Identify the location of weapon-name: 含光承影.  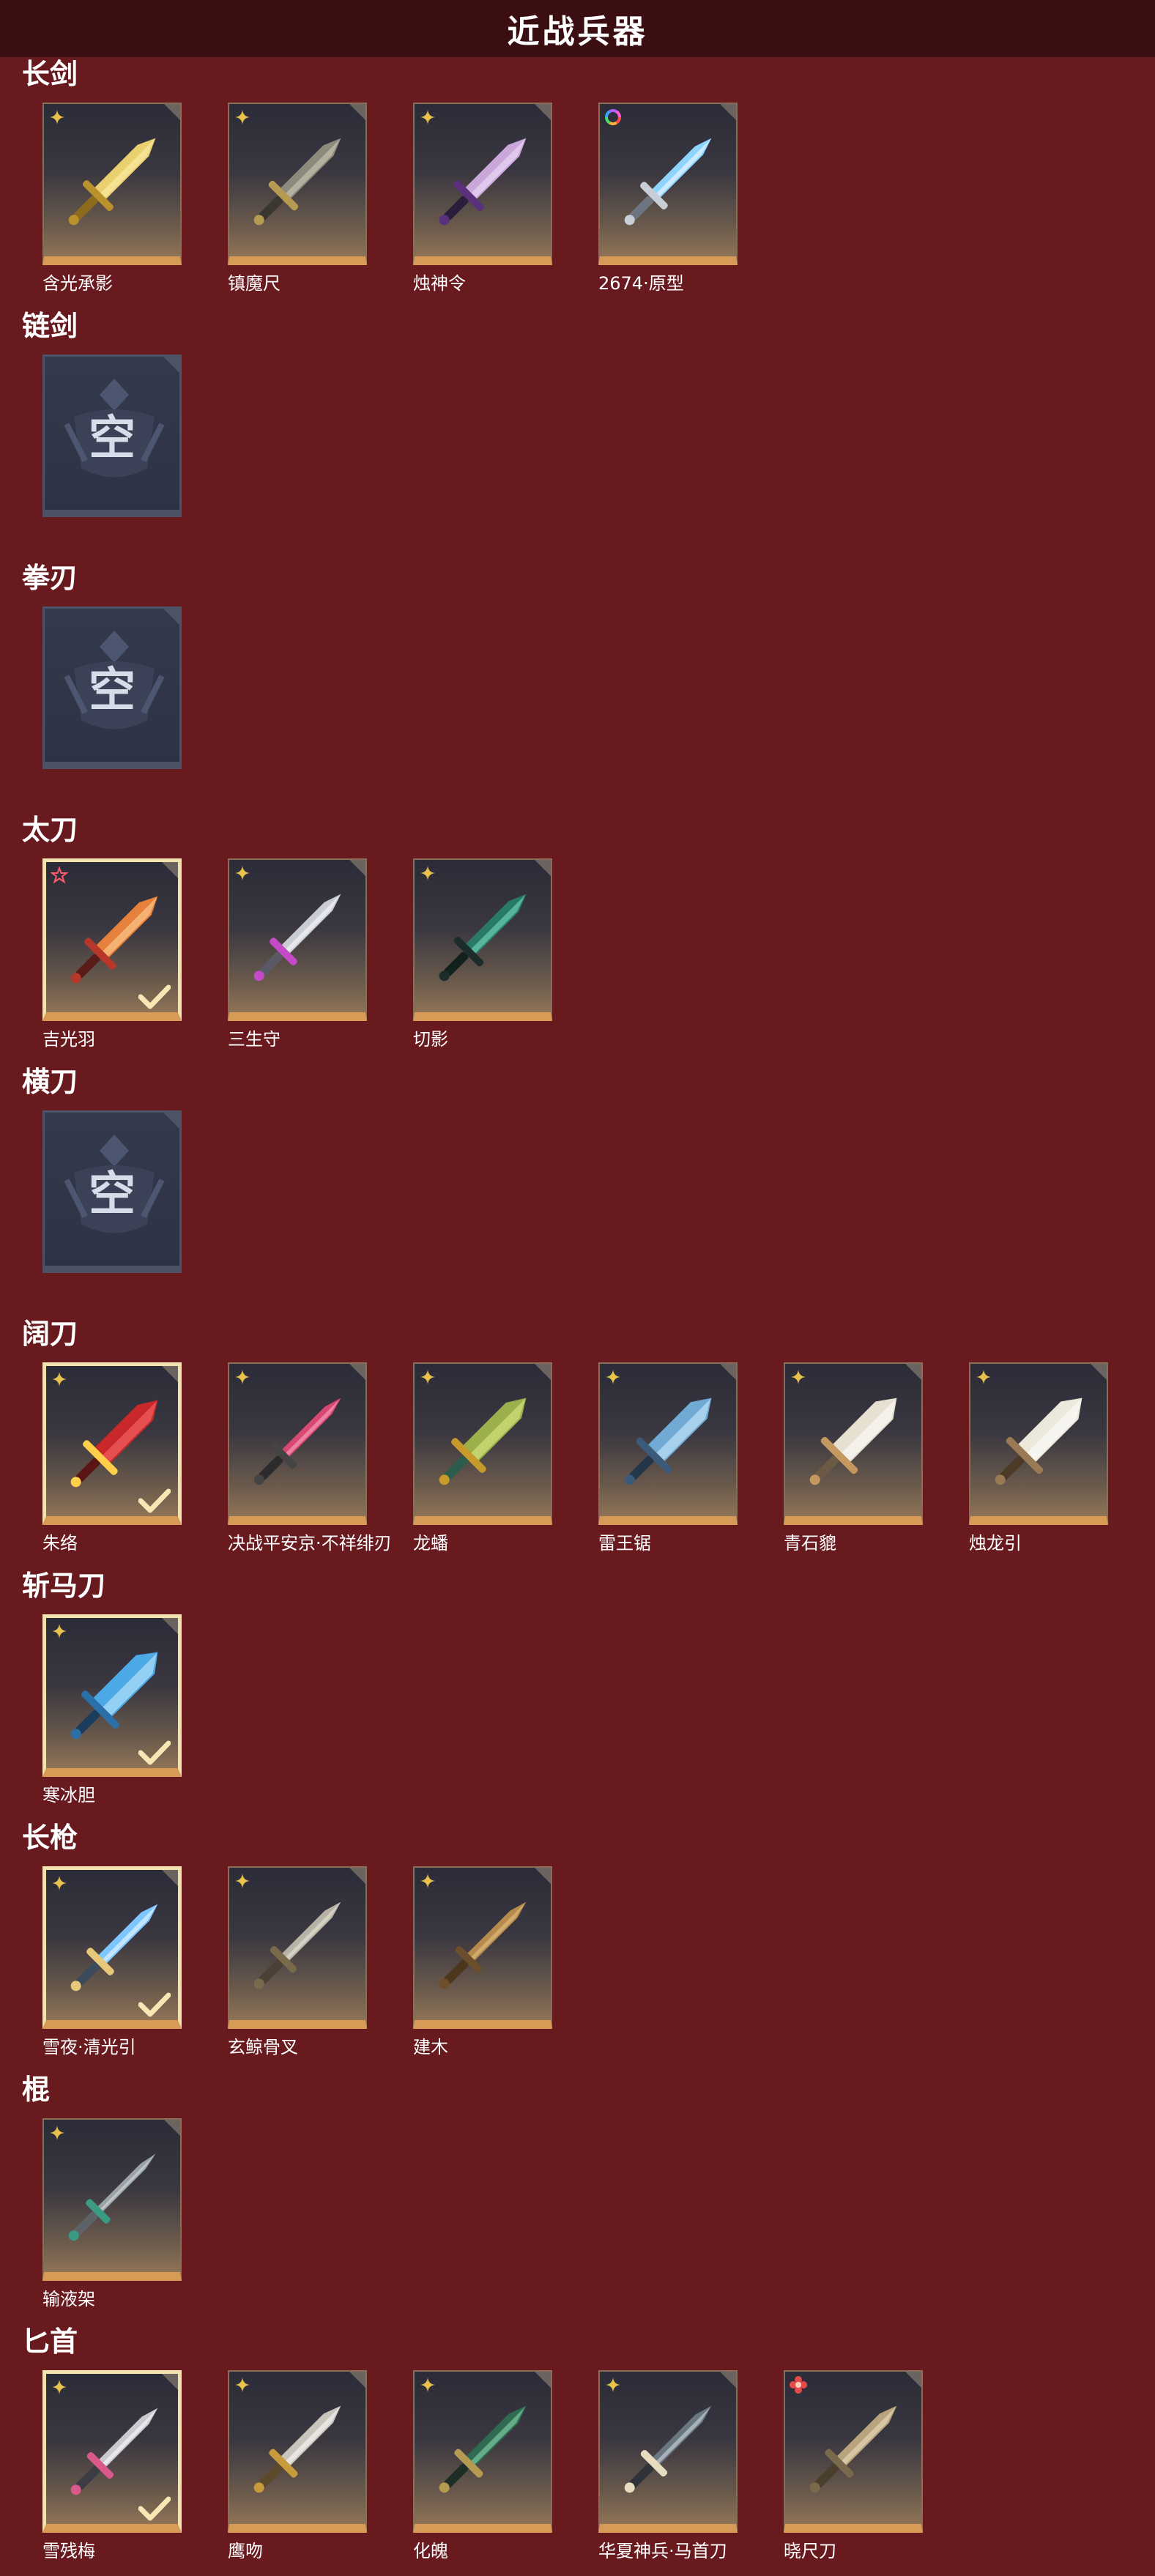
(77, 283).